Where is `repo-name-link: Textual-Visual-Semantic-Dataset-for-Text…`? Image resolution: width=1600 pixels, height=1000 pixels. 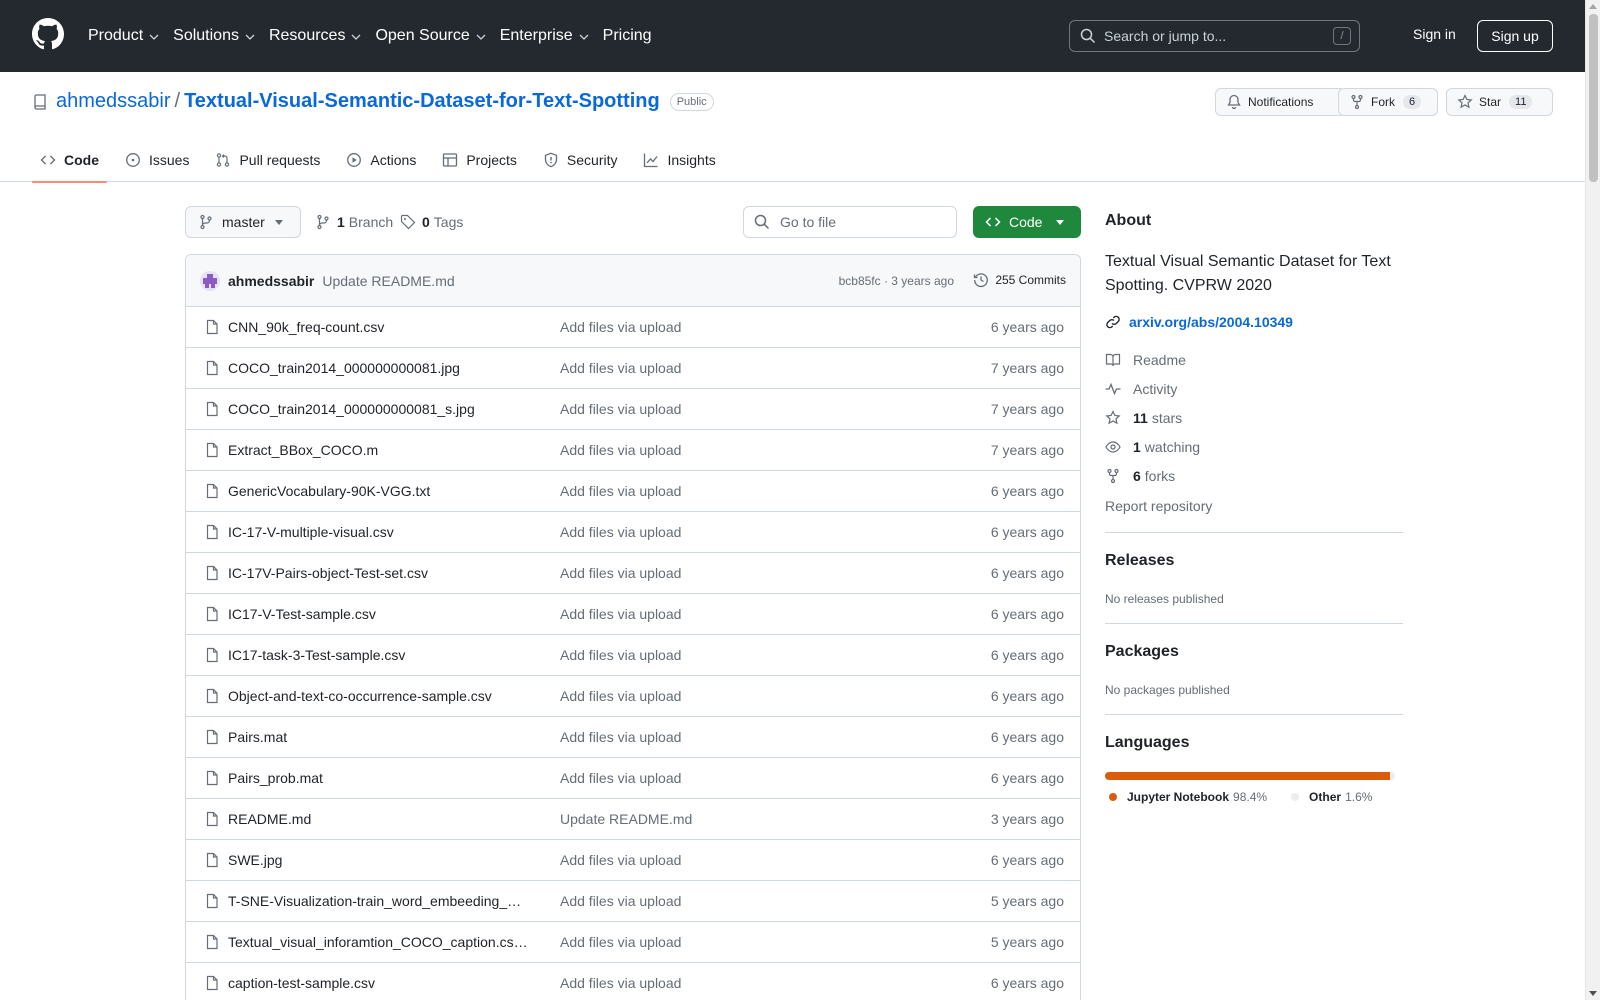
repo-name-link: Textual-Visual-Semantic-Dataset-for-Text… is located at coordinates (422, 101).